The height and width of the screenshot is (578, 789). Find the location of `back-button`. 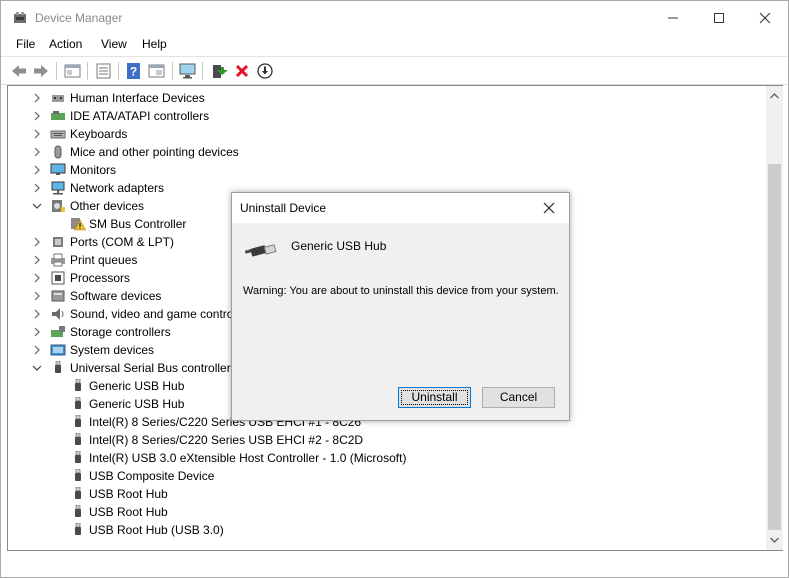

back-button is located at coordinates (19, 71).